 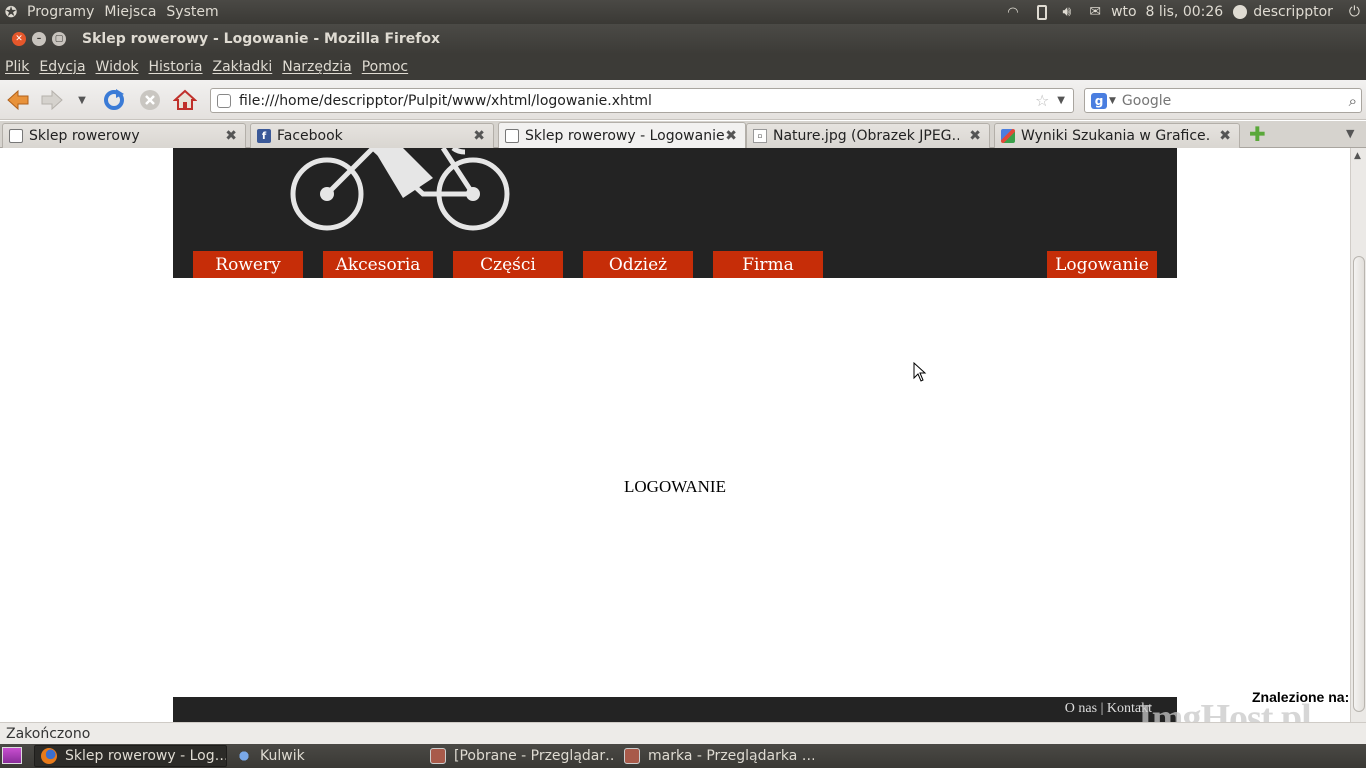 What do you see at coordinates (508, 264) in the screenshot?
I see `nav-czesci: Części` at bounding box center [508, 264].